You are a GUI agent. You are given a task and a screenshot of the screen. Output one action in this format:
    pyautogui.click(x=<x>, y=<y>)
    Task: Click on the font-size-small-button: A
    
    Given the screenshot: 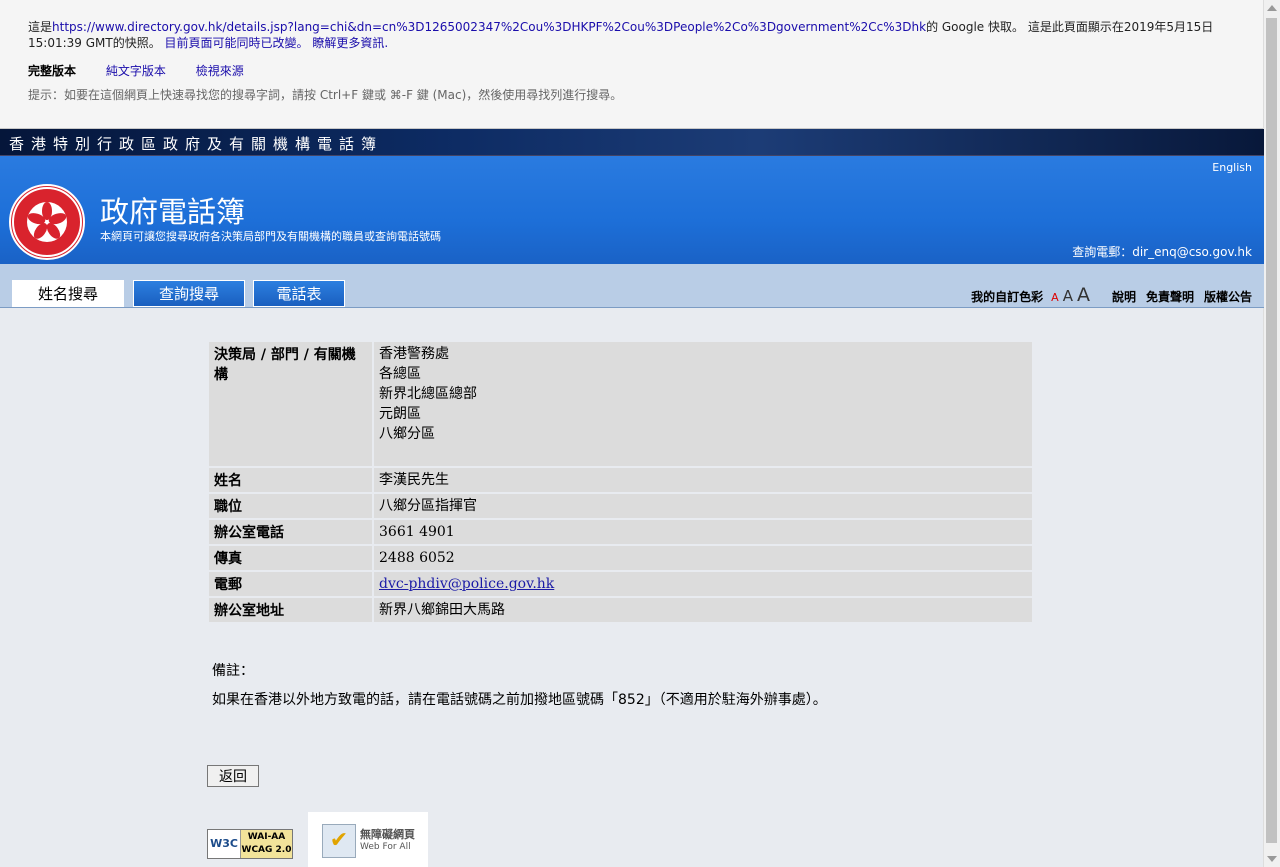 What is the action you would take?
    pyautogui.click(x=1055, y=297)
    